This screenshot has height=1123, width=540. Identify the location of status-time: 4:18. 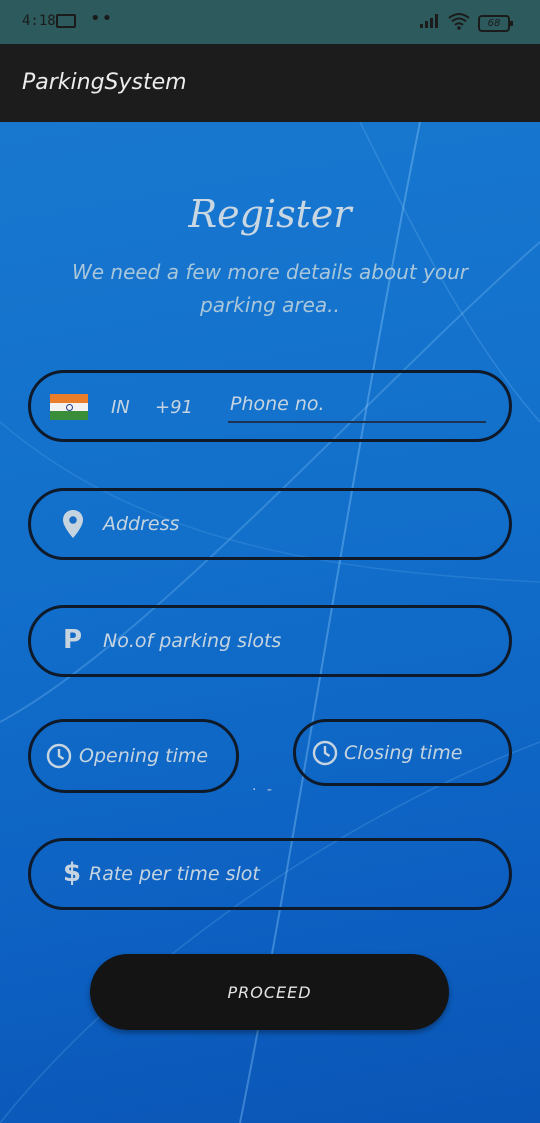
(39, 21).